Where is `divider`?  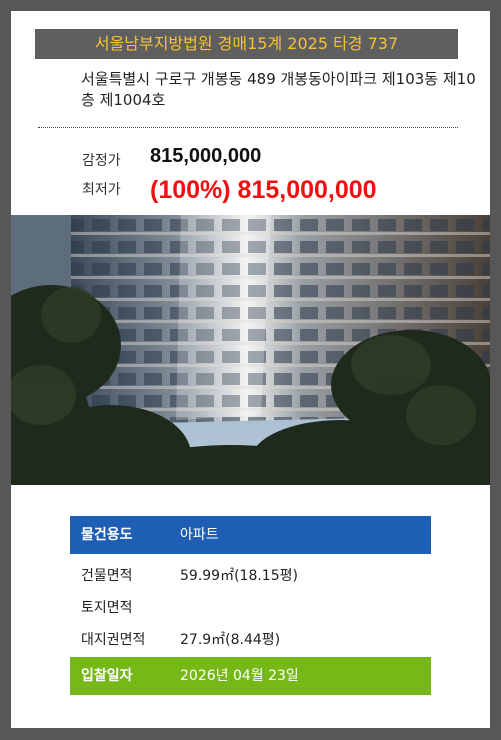 divider is located at coordinates (248, 127).